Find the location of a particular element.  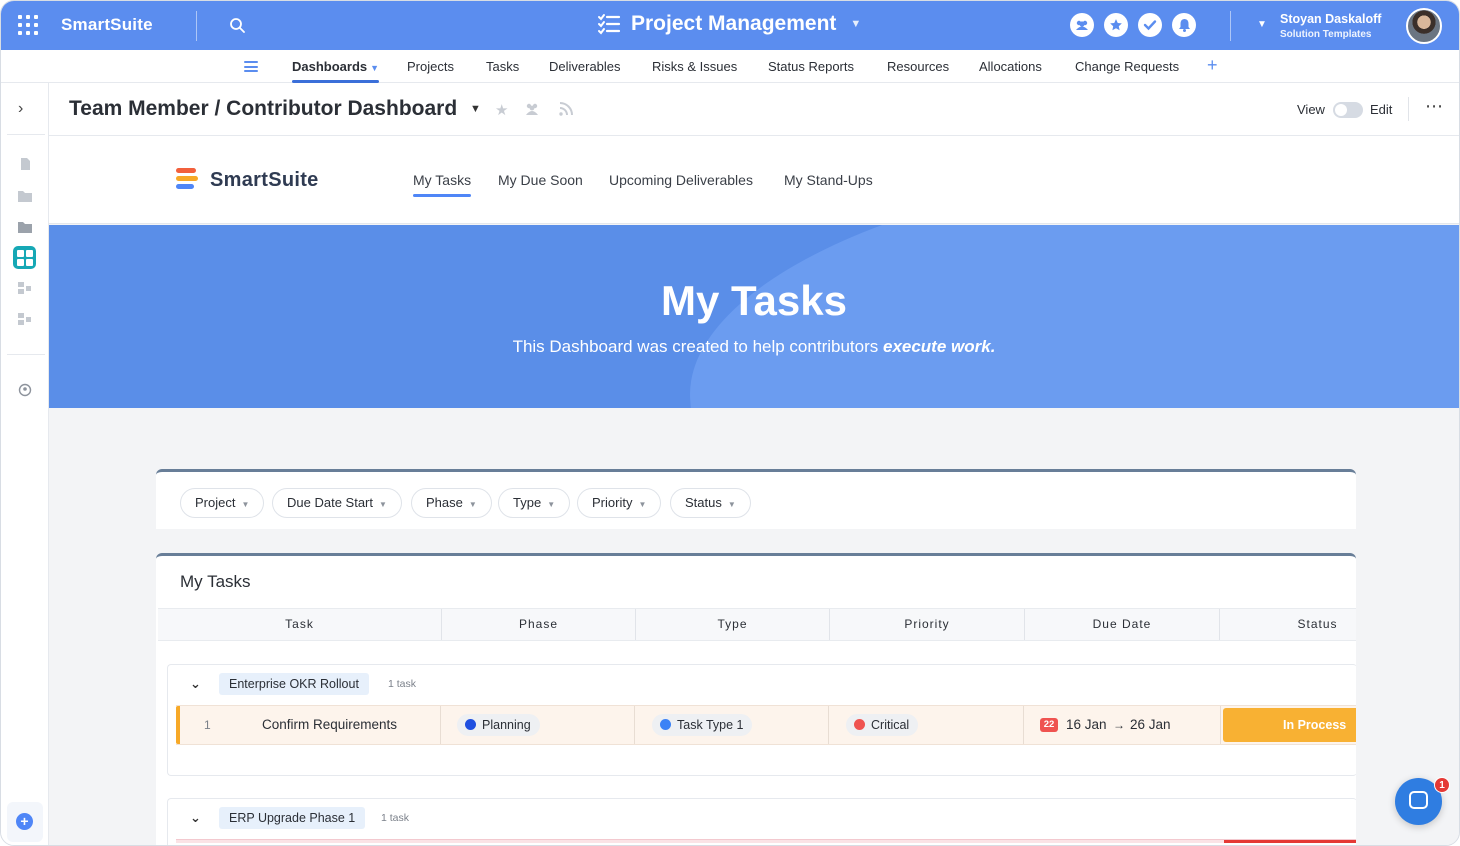

chat-bubble-icon is located at coordinates (1418, 800).